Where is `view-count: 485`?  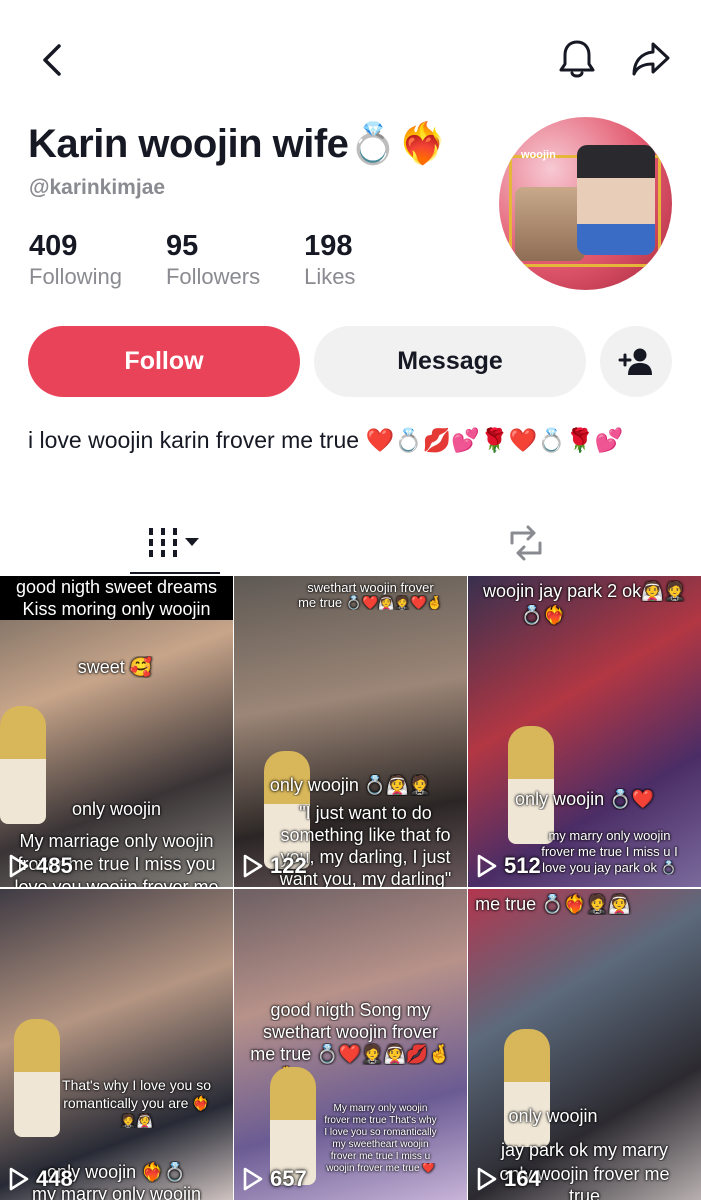
view-count: 485 is located at coordinates (40, 866).